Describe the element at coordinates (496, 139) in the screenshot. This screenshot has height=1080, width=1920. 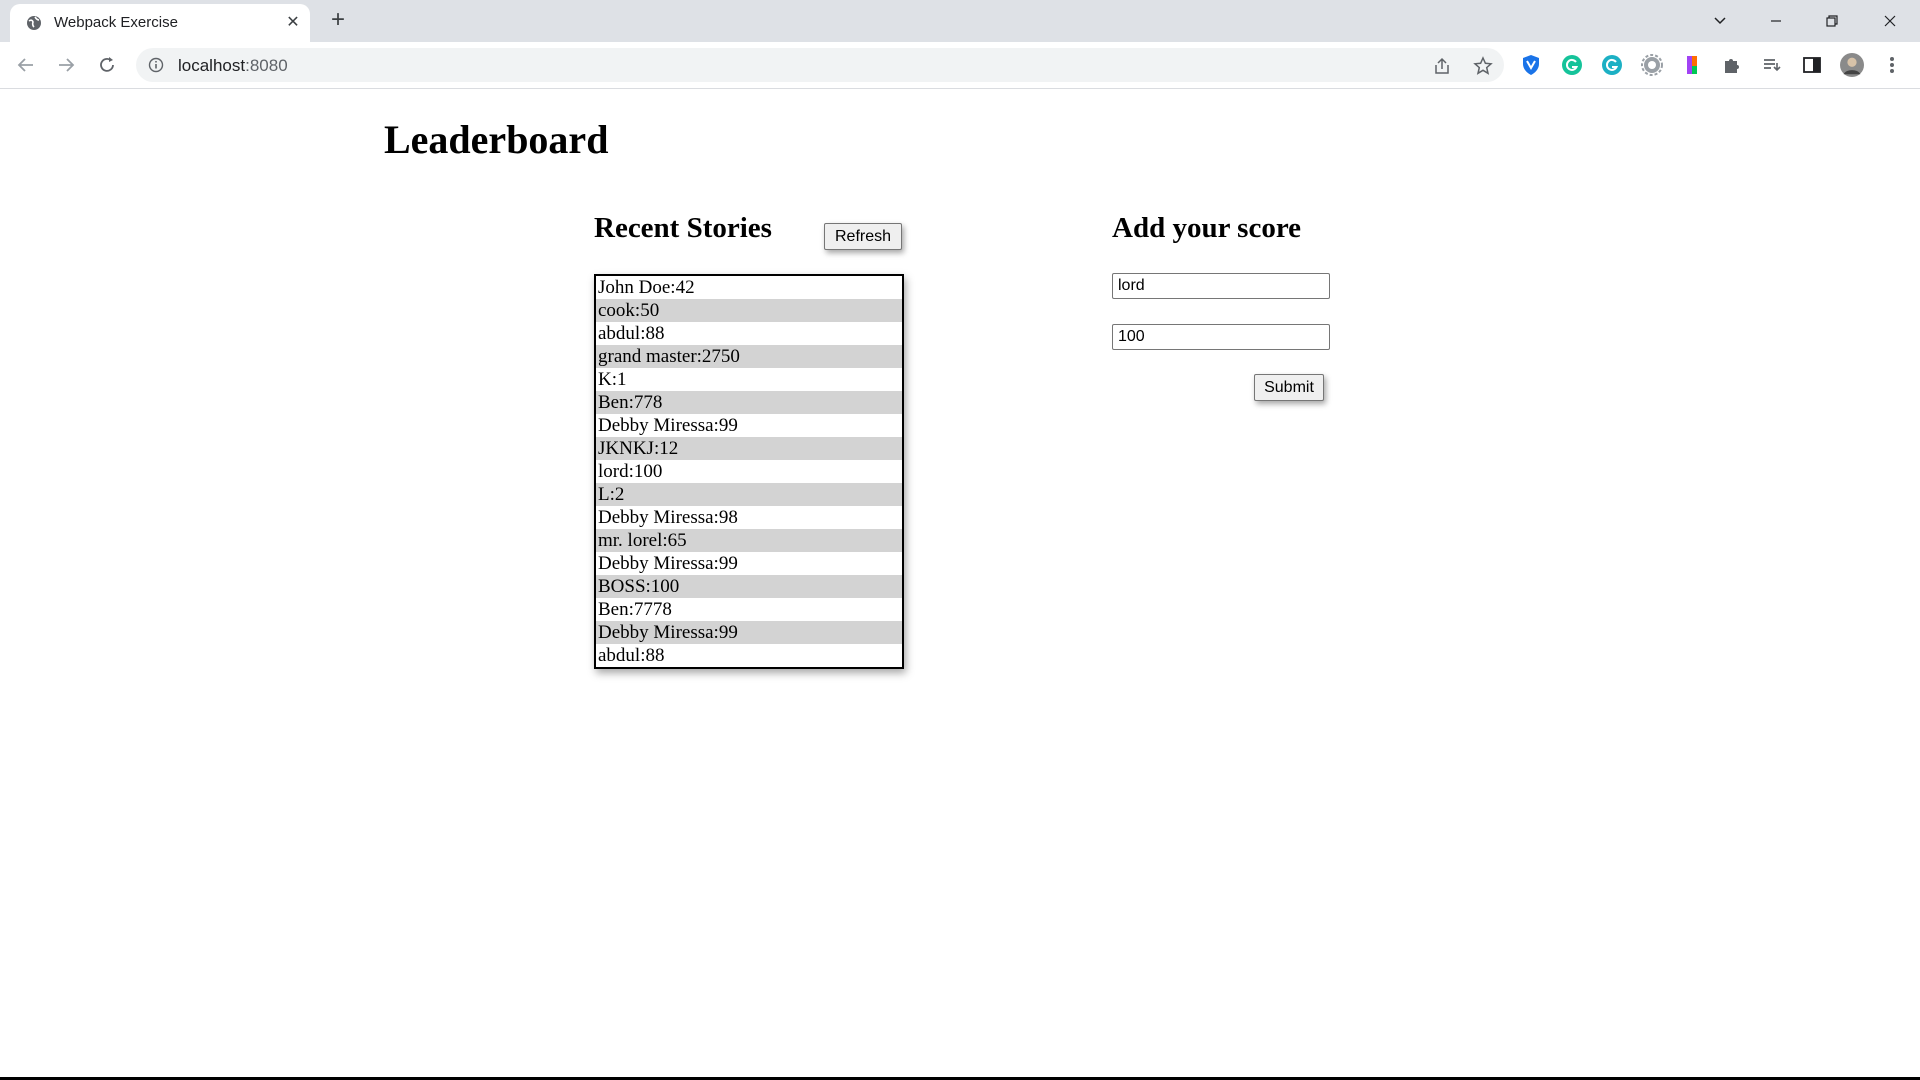
I see `page-title: Leaderboard` at that location.